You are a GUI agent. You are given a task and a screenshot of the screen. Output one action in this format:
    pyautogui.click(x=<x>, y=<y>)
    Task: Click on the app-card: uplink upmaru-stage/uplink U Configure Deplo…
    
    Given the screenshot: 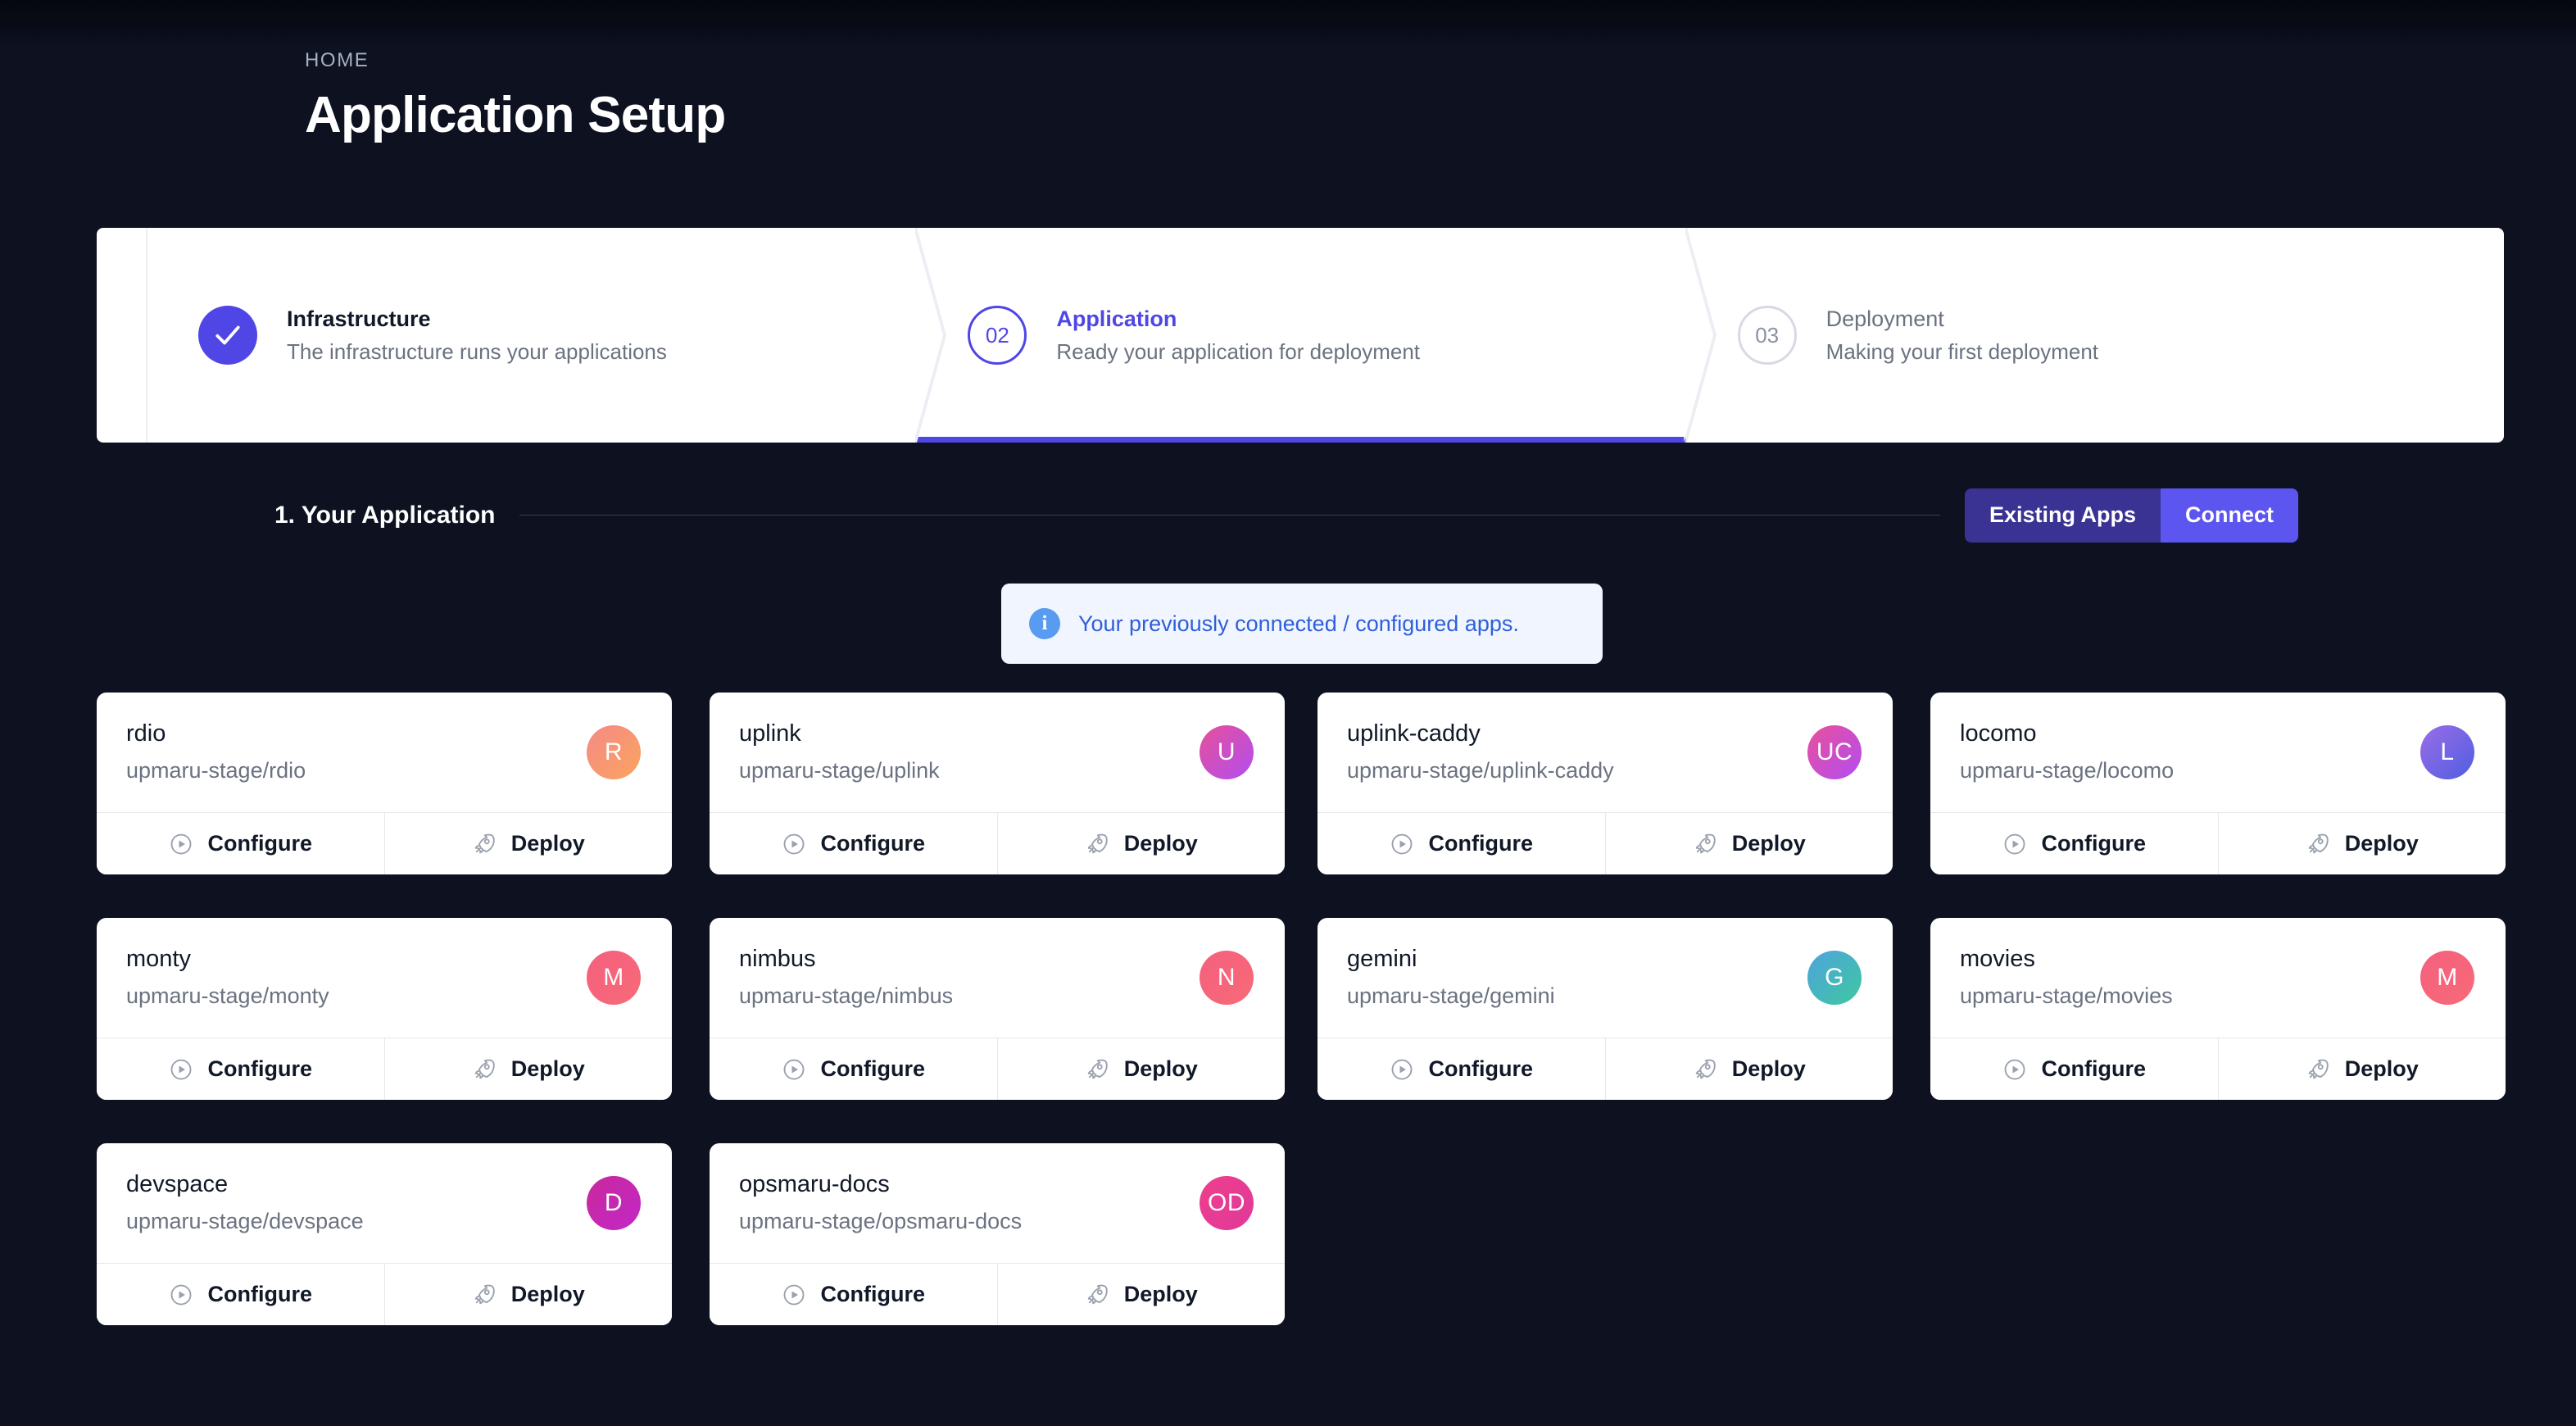 What is the action you would take?
    pyautogui.click(x=997, y=783)
    